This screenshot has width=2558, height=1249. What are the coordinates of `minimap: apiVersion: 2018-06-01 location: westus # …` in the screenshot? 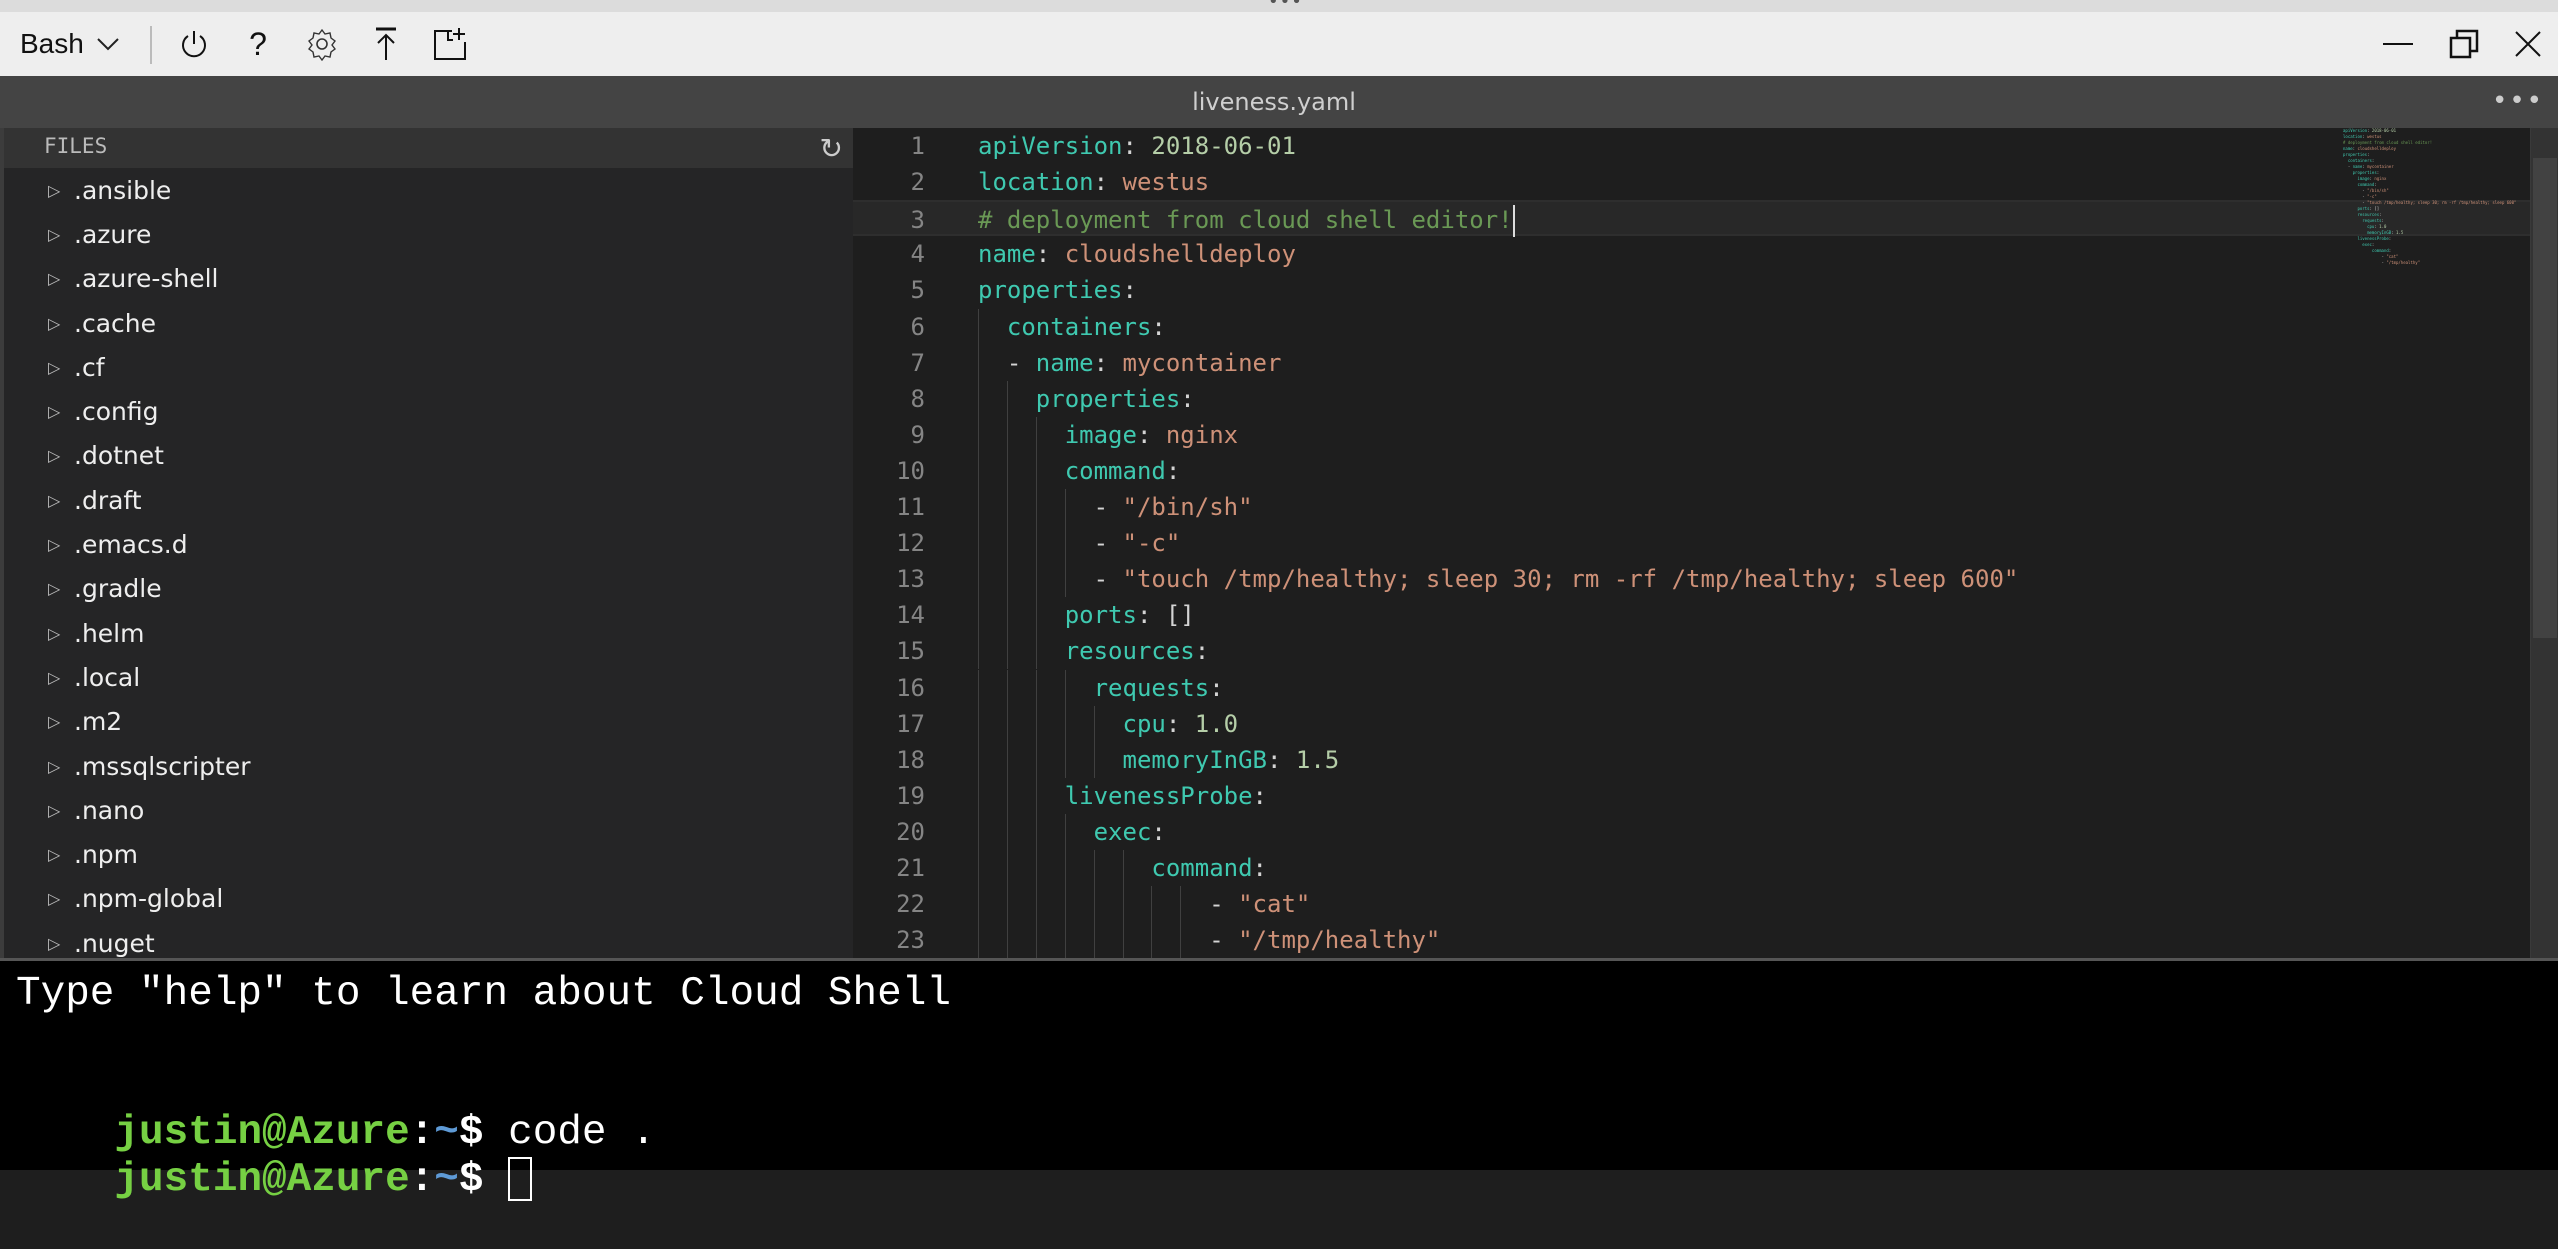 It's located at (2433, 197).